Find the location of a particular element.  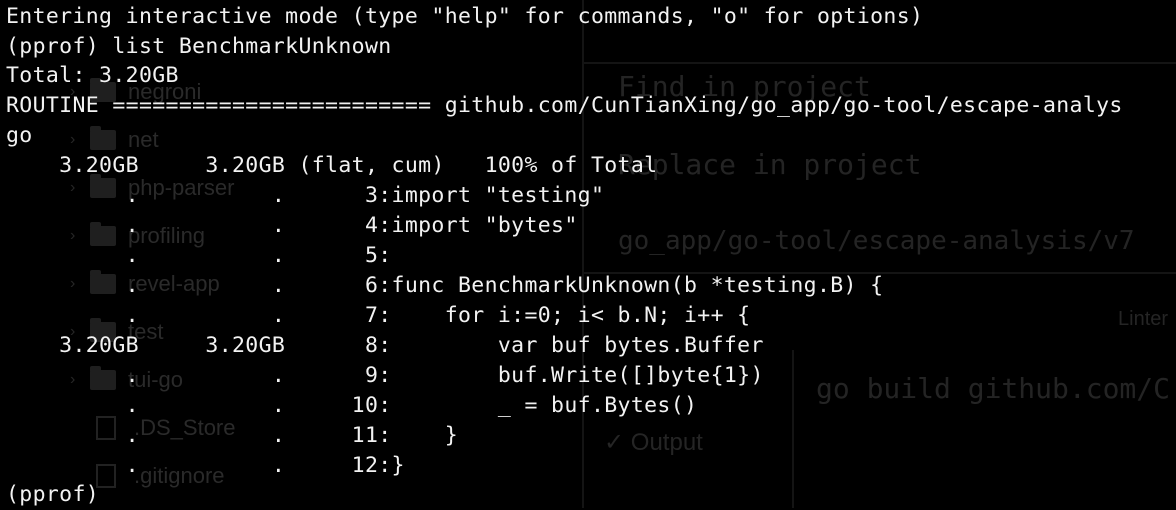

terminal-line: 3.20GB 3.20GB (flat, cum) 100% of Total is located at coordinates (332, 165).